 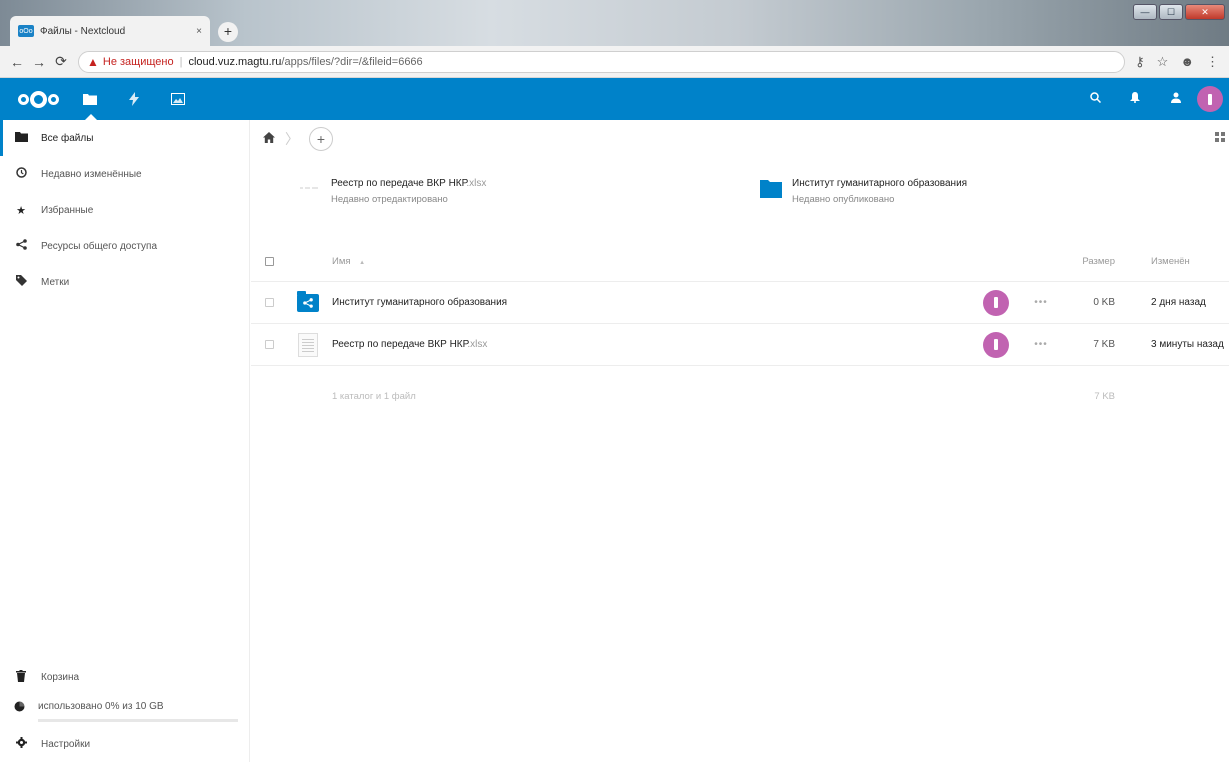 I want to click on shared-folder-icon, so click(x=308, y=301).